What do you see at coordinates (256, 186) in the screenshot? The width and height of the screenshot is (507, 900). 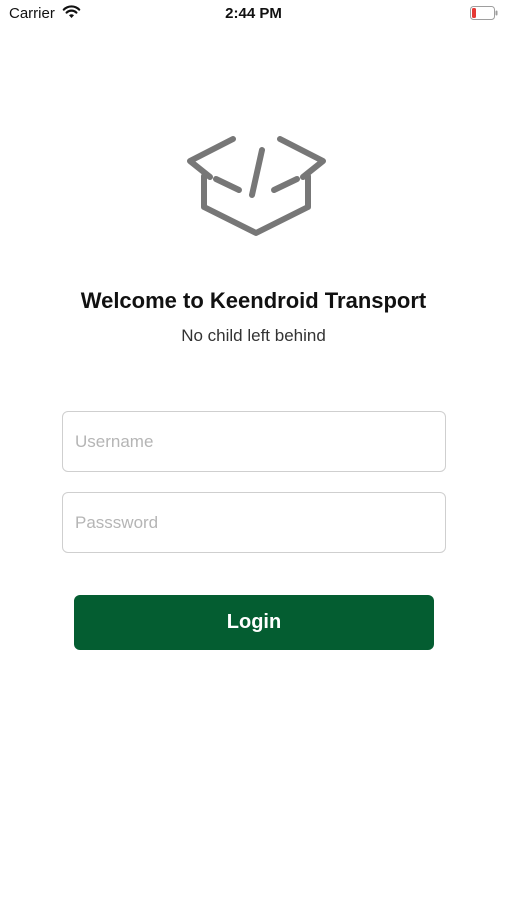 I see `code-box-icon` at bounding box center [256, 186].